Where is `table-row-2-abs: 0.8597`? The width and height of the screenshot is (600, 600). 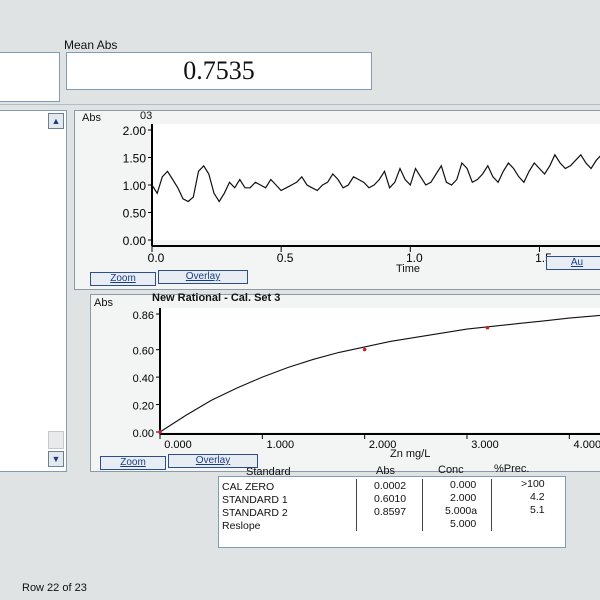
table-row-2-abs: 0.8597 is located at coordinates (390, 512).